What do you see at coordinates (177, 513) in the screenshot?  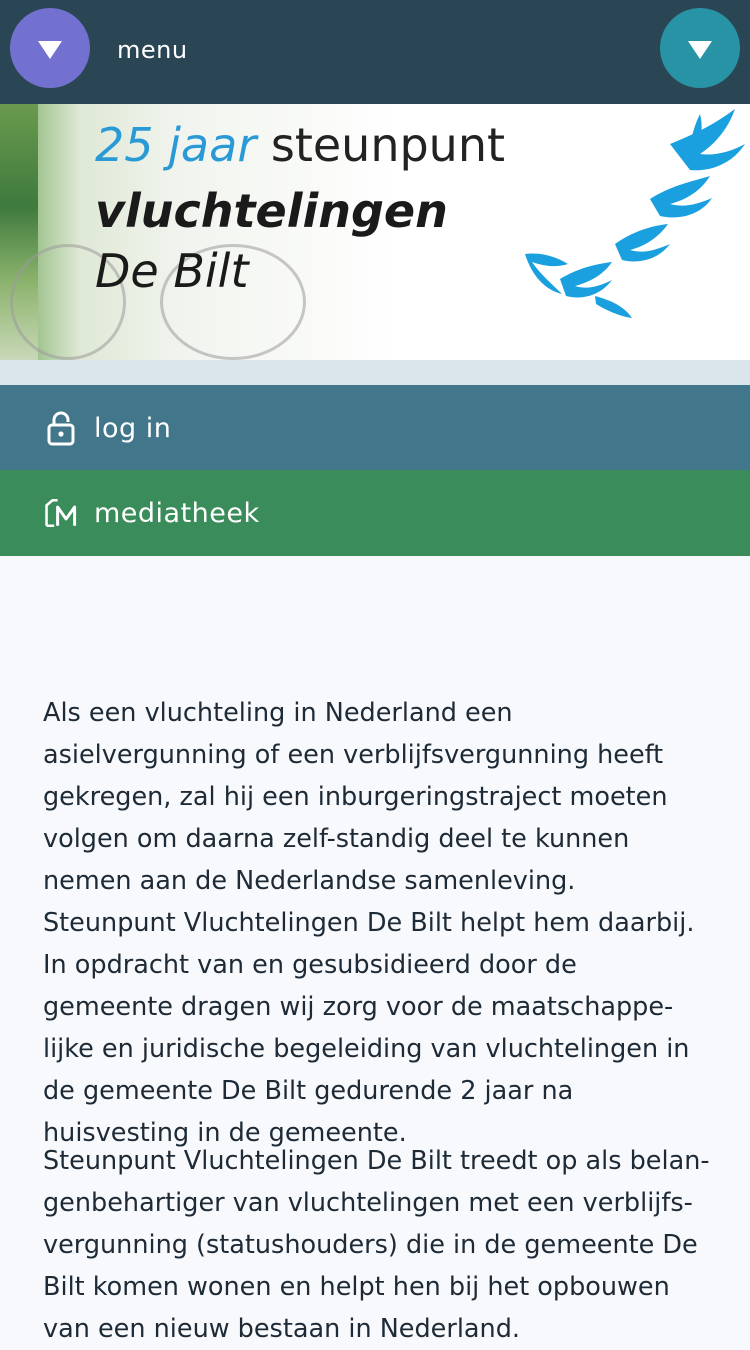 I see `mediatheek-label: mediatheek` at bounding box center [177, 513].